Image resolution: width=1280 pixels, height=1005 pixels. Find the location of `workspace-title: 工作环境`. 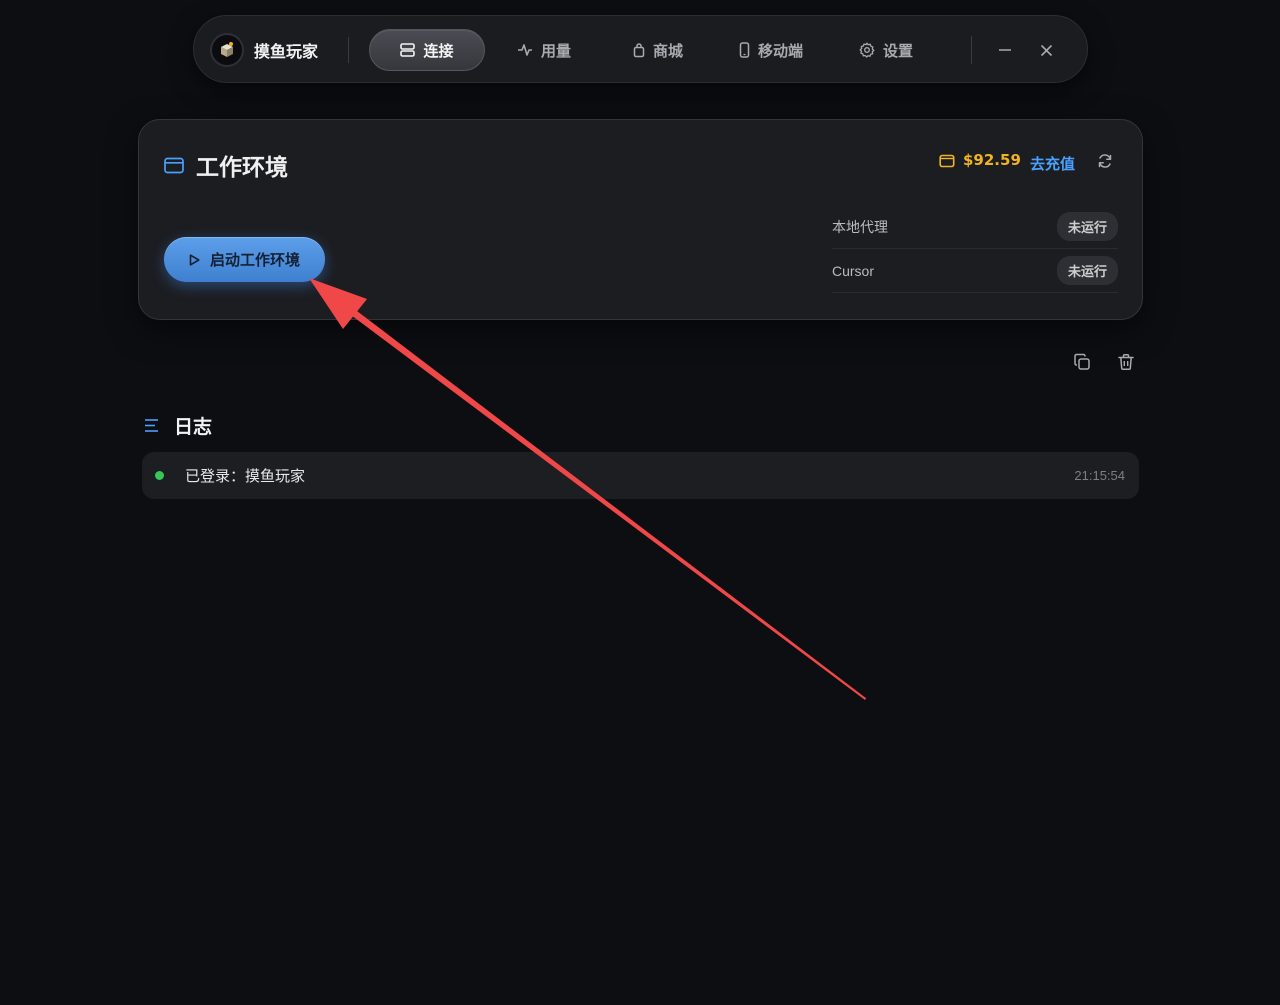

workspace-title: 工作环境 is located at coordinates (242, 168).